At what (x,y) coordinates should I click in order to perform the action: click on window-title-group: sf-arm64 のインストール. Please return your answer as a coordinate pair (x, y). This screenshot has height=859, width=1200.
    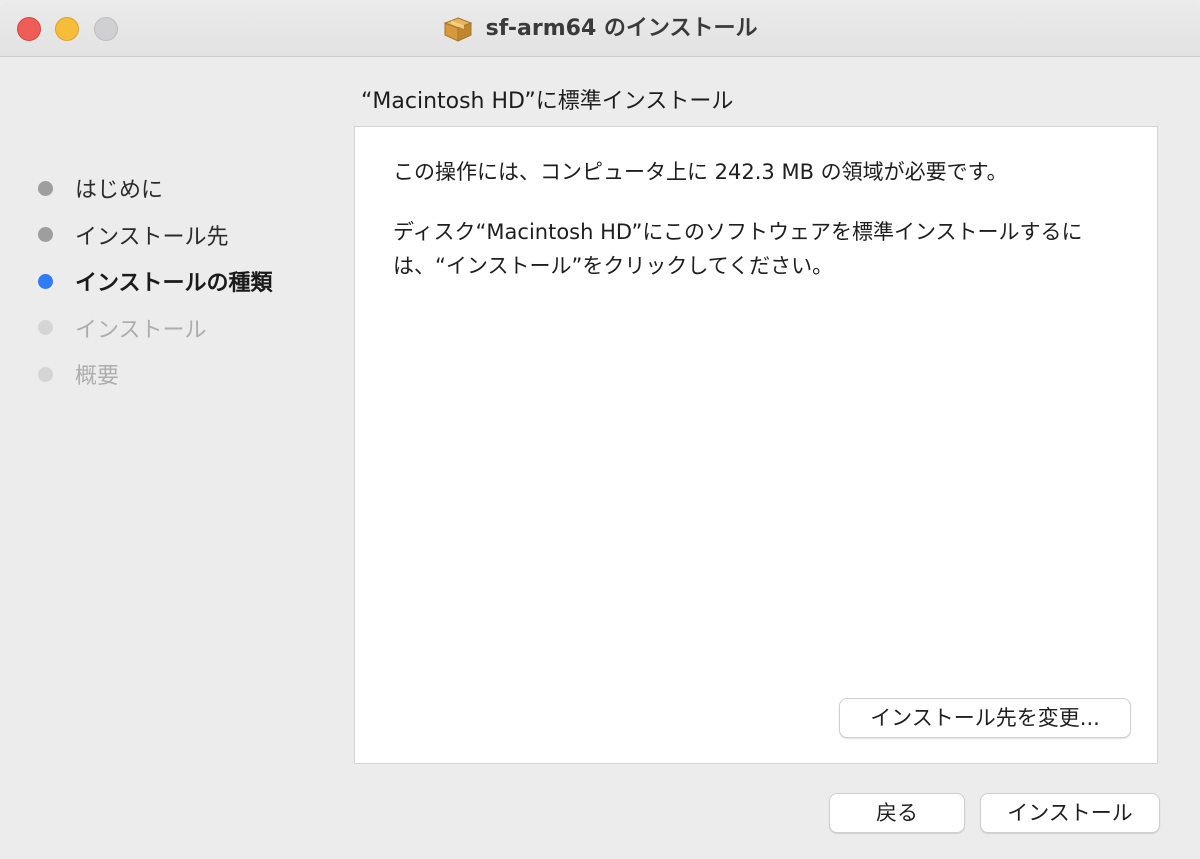
    Looking at the image, I should click on (600, 28).